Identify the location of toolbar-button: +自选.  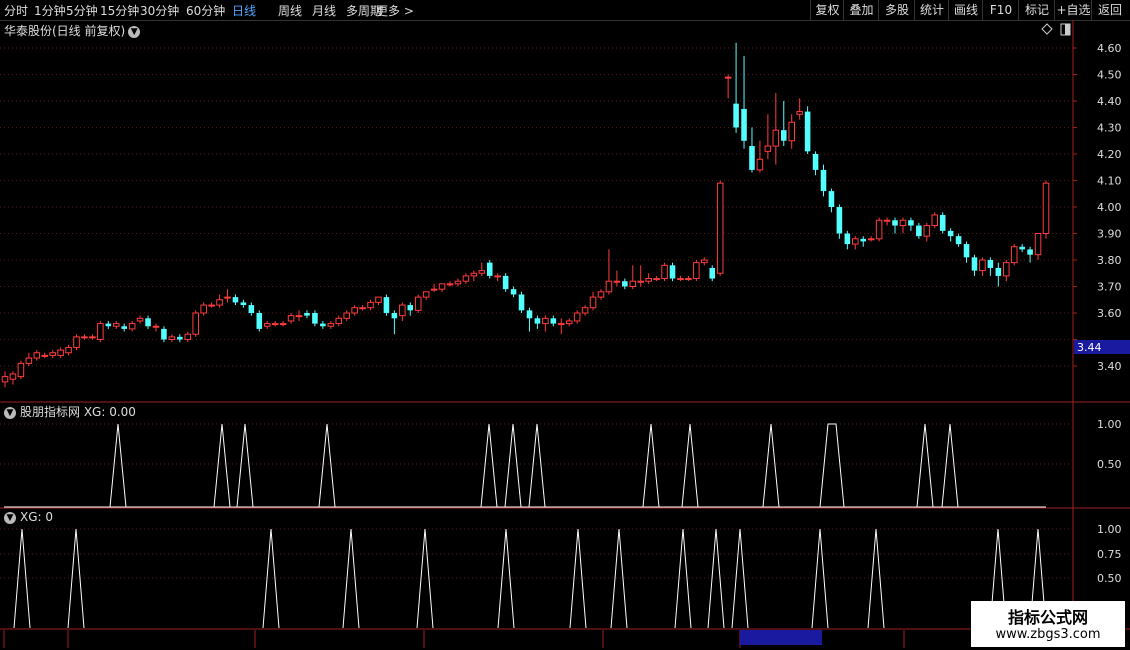
(1073, 10).